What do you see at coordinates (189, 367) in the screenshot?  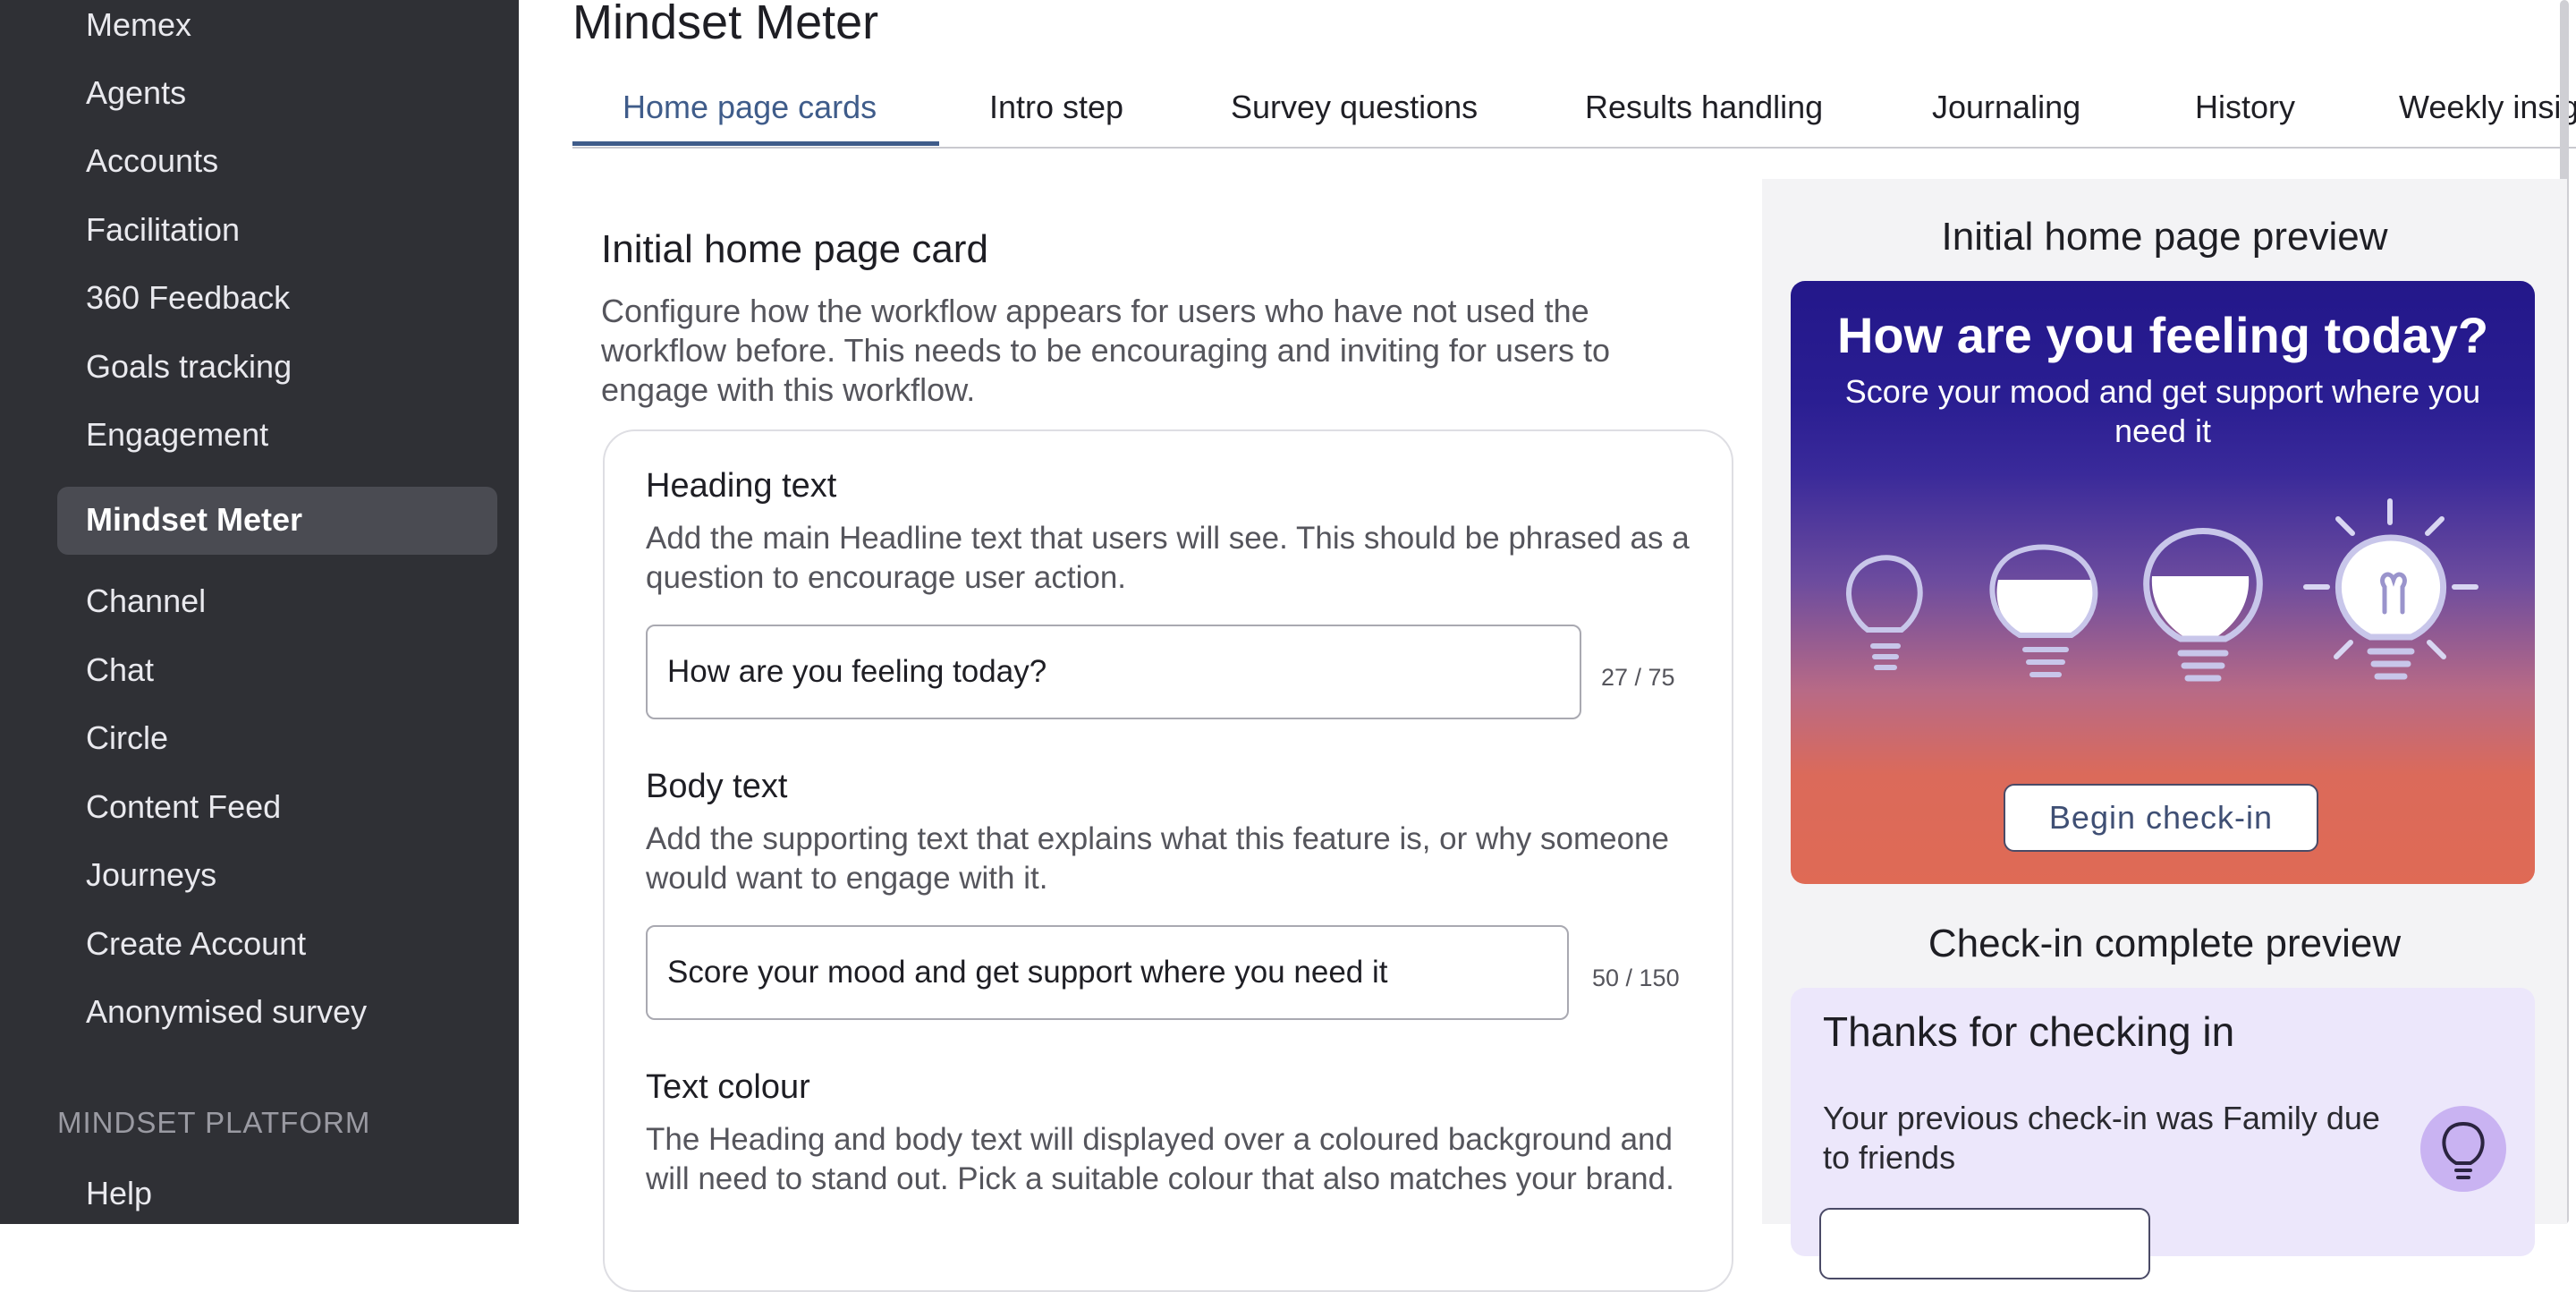 I see `sidebar-item-goals-tracking: Goals tracking` at bounding box center [189, 367].